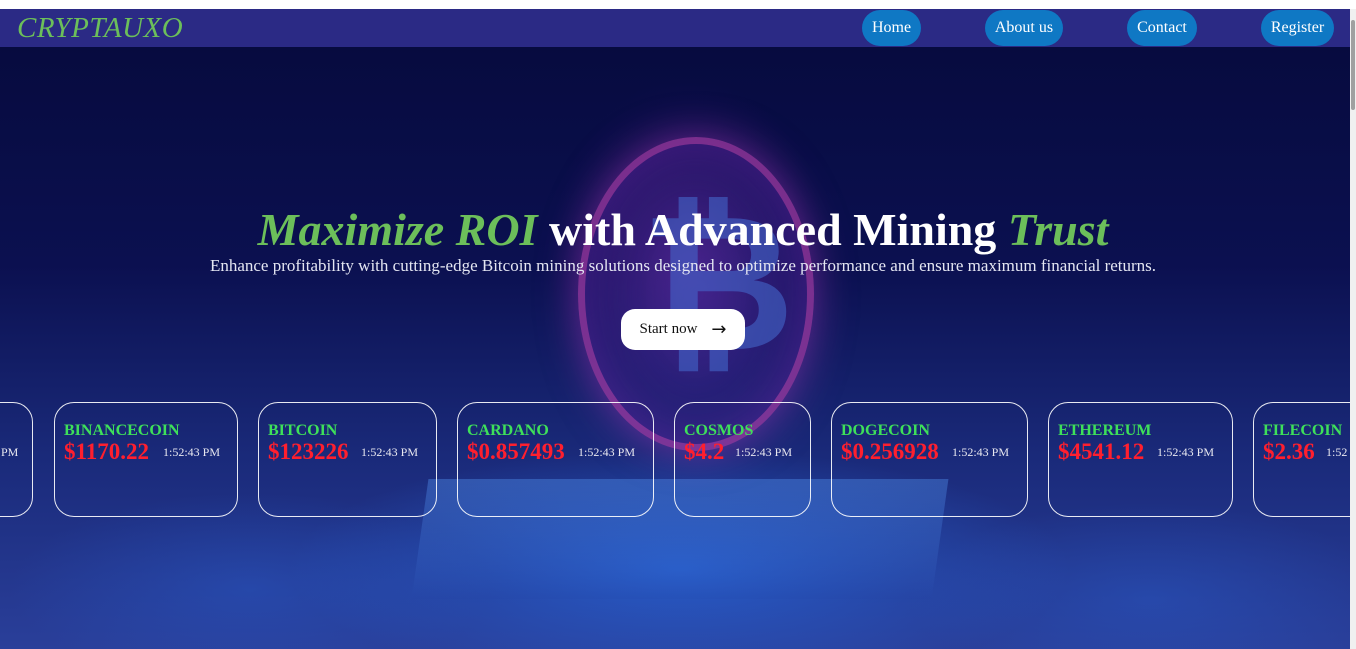 The height and width of the screenshot is (649, 1356). Describe the element at coordinates (10, 452) in the screenshot. I see `coin-time: PM` at that location.